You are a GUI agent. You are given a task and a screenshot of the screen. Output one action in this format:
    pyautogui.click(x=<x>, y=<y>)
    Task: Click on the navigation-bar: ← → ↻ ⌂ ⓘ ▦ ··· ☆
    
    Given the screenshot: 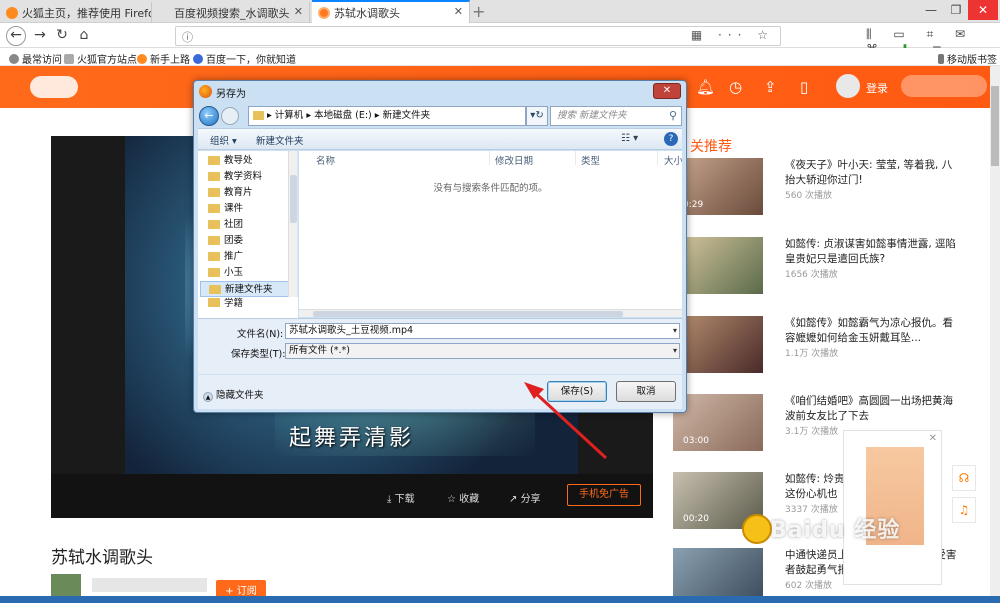 What is the action you would take?
    pyautogui.click(x=500, y=35)
    